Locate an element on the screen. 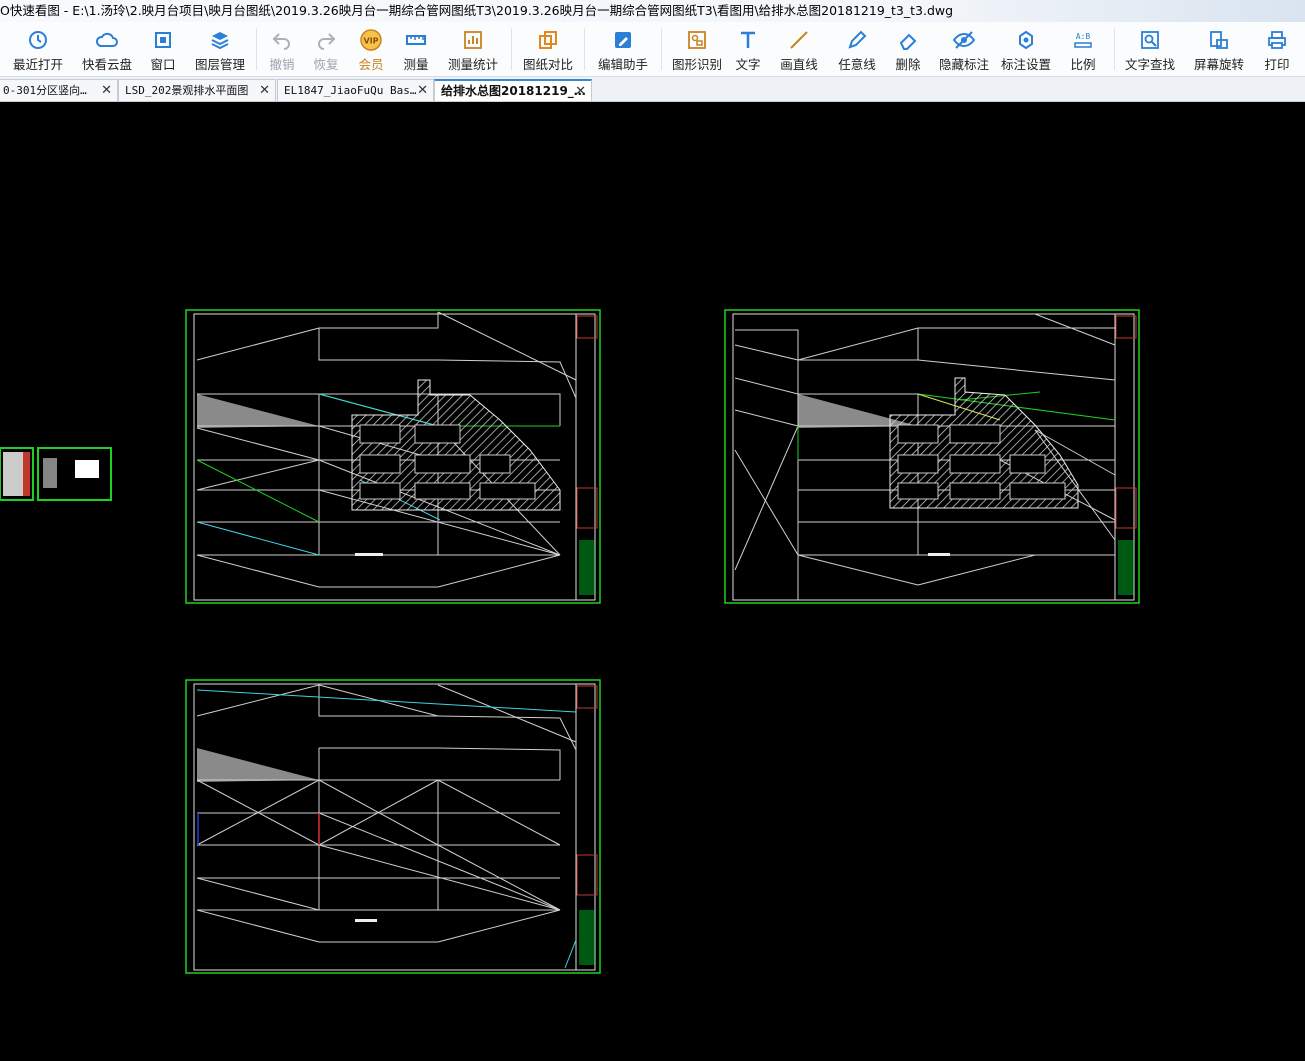 The height and width of the screenshot is (1061, 1305). cloud-button: 快看云盘 is located at coordinates (107, 49).